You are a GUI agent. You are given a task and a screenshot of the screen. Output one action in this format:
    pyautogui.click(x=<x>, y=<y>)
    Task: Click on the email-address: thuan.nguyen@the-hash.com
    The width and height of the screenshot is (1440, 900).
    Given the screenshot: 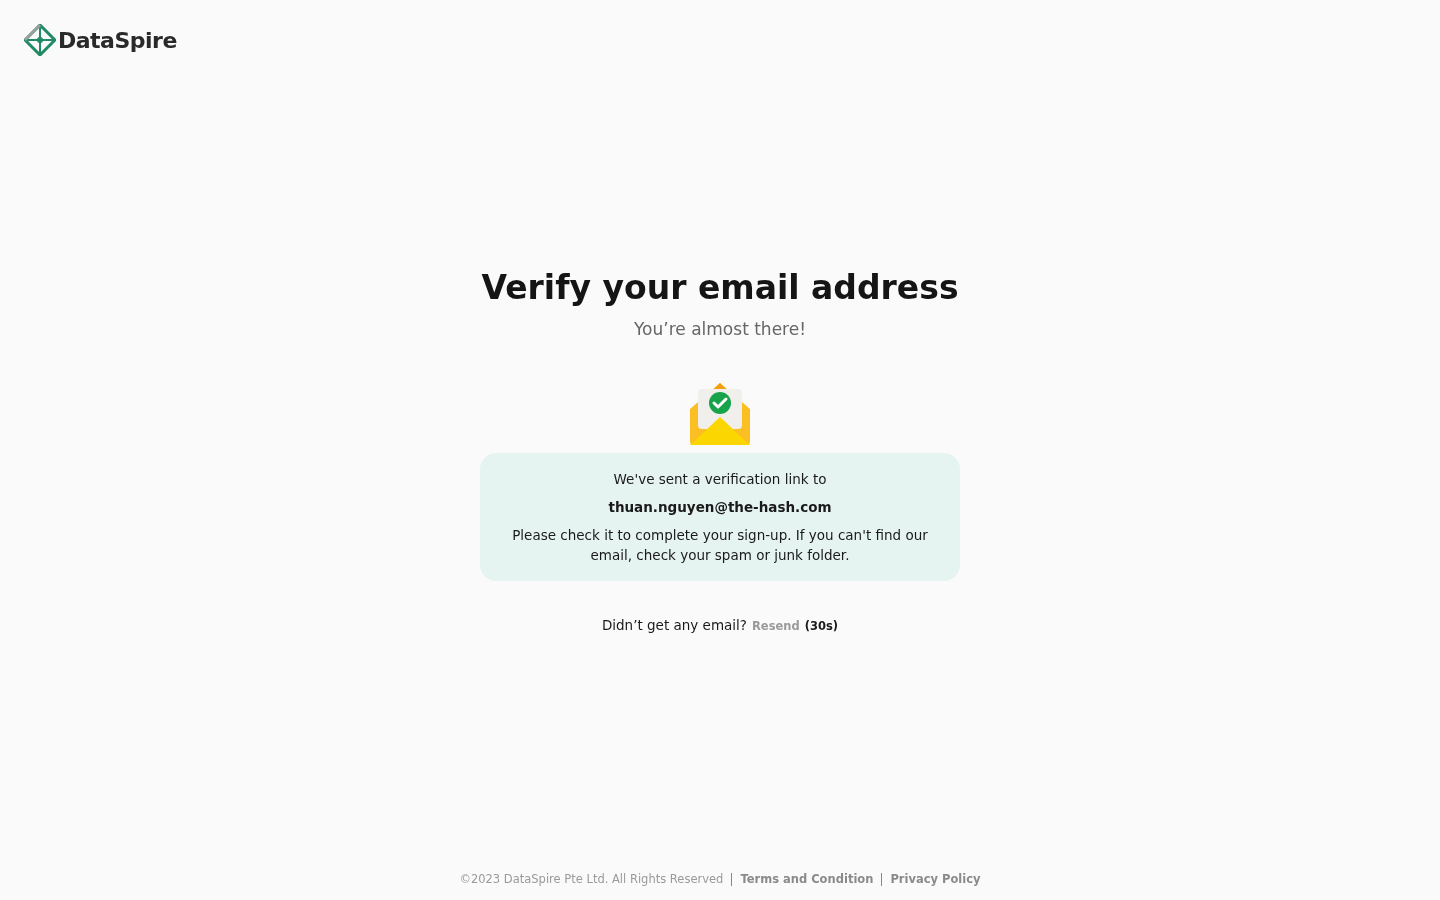 What is the action you would take?
    pyautogui.click(x=720, y=507)
    